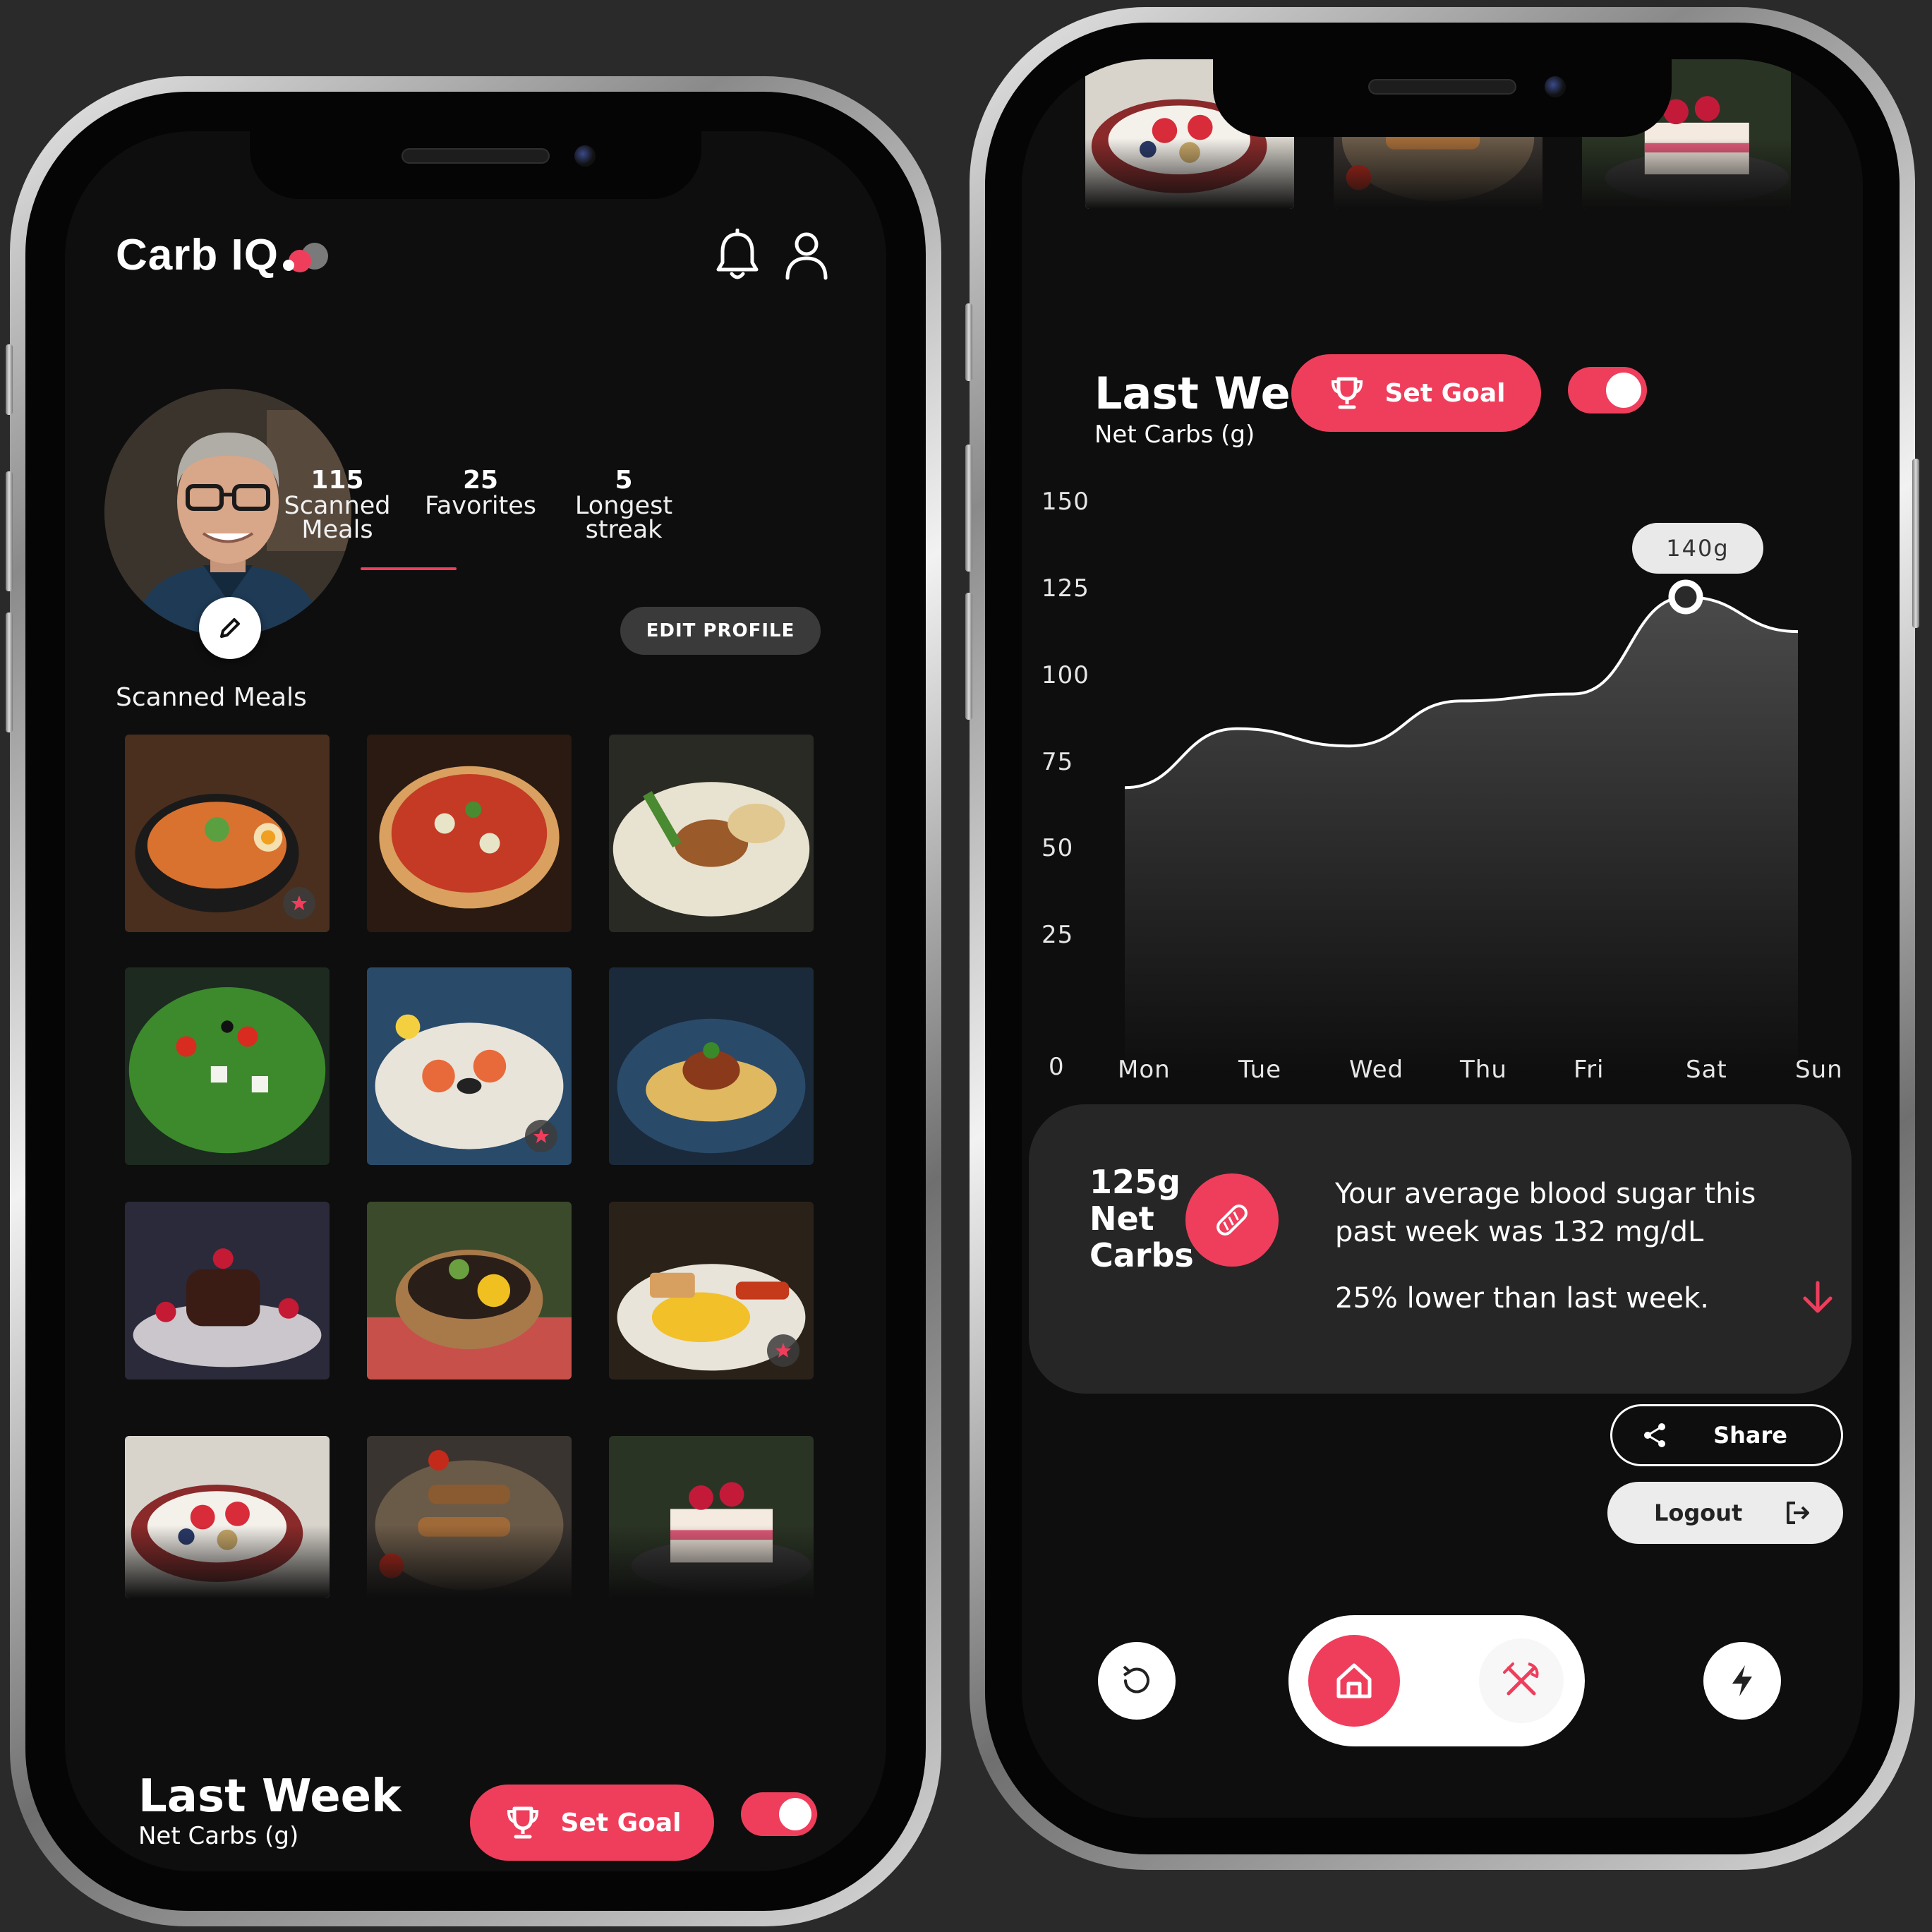 The height and width of the screenshot is (1932, 1932). I want to click on x-tick-label: Wed, so click(1376, 1070).